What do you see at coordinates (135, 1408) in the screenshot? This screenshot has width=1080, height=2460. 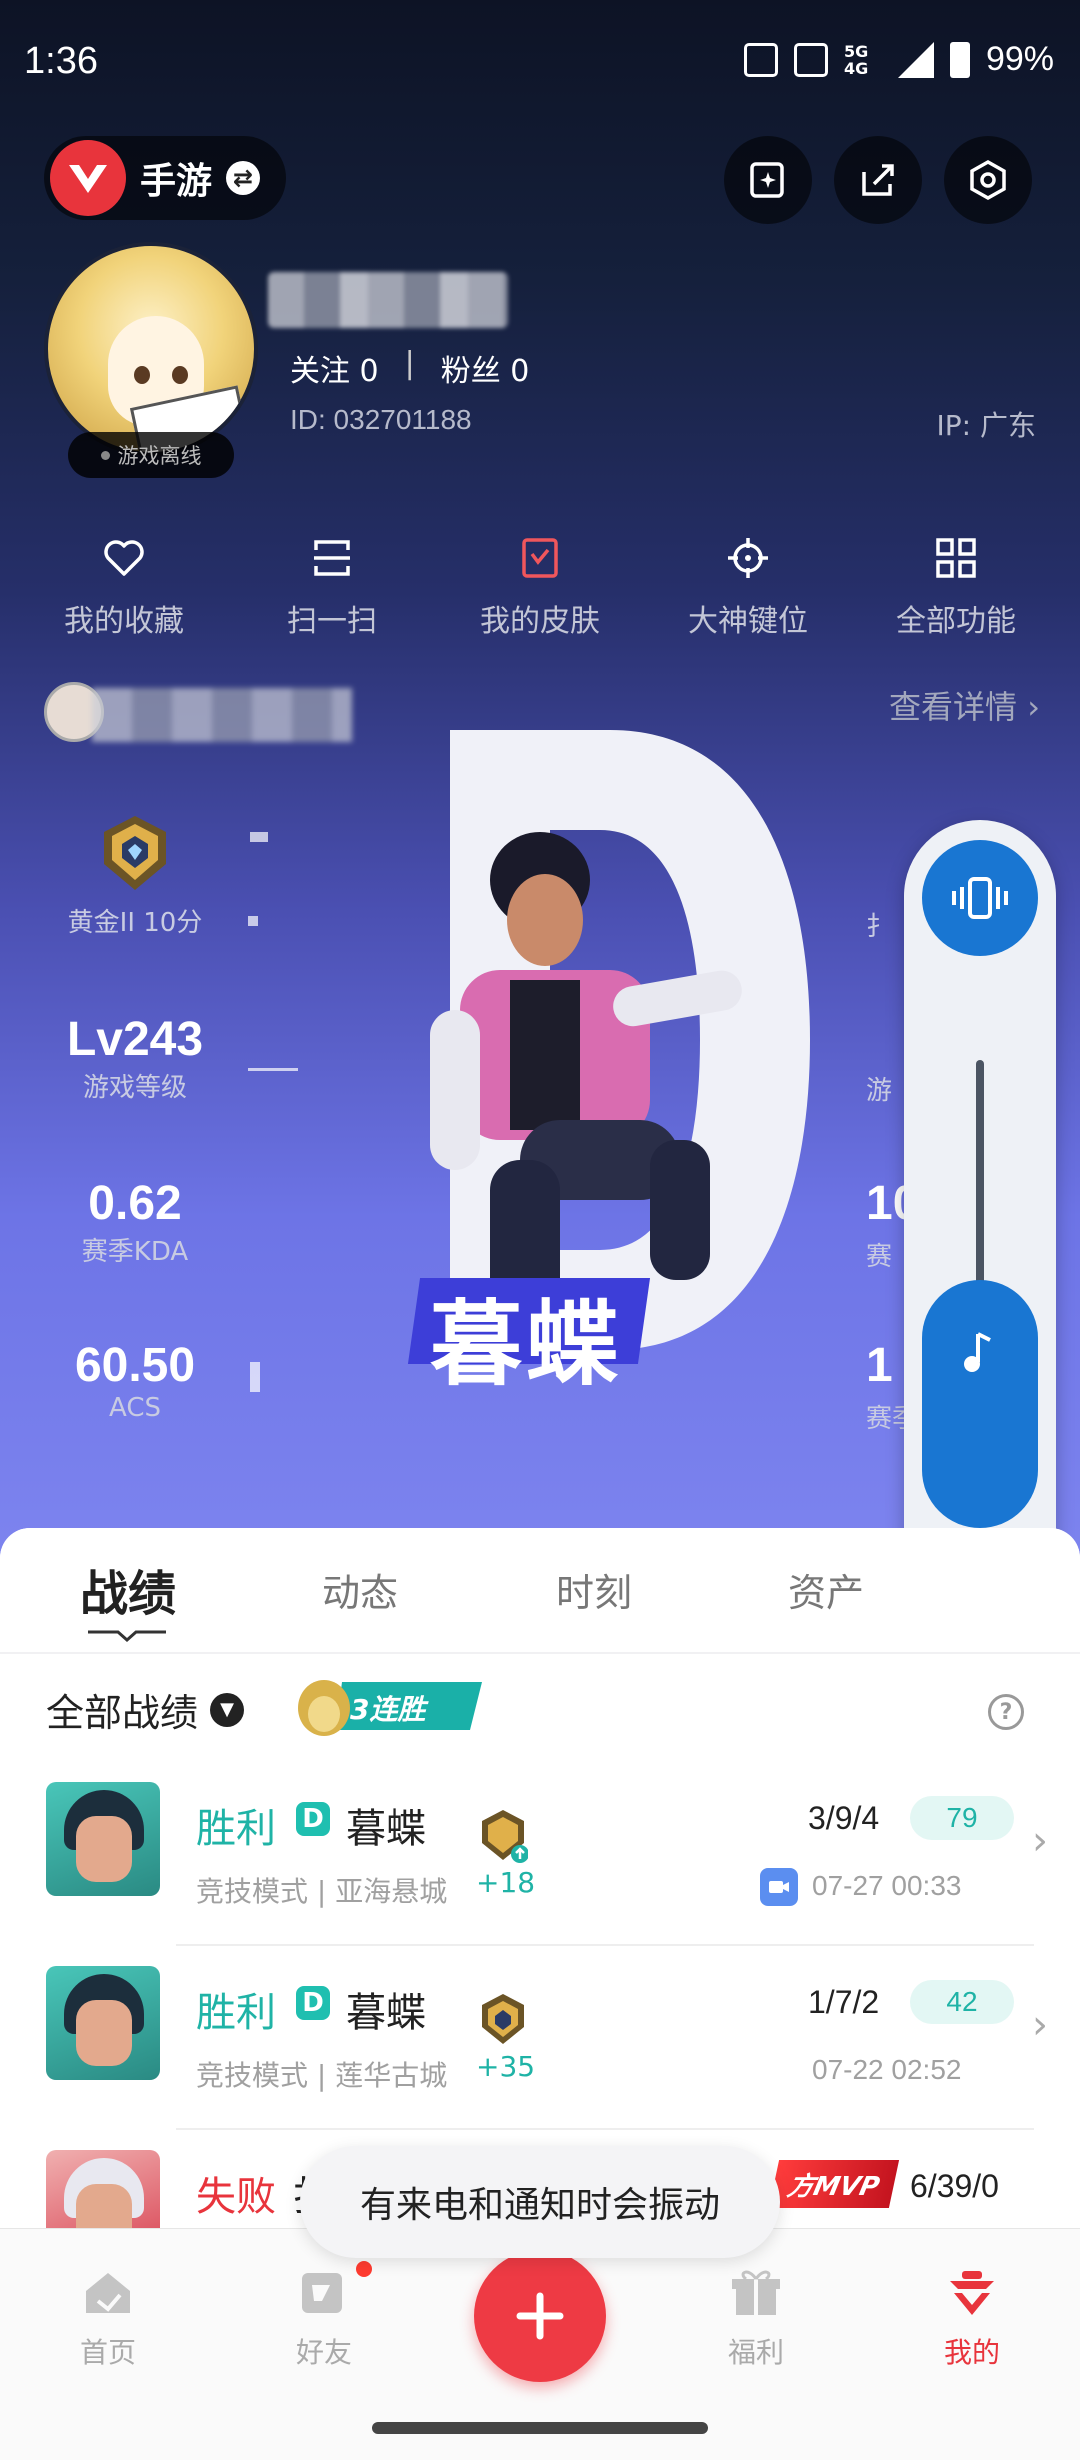 I see `acs-label: ACS` at bounding box center [135, 1408].